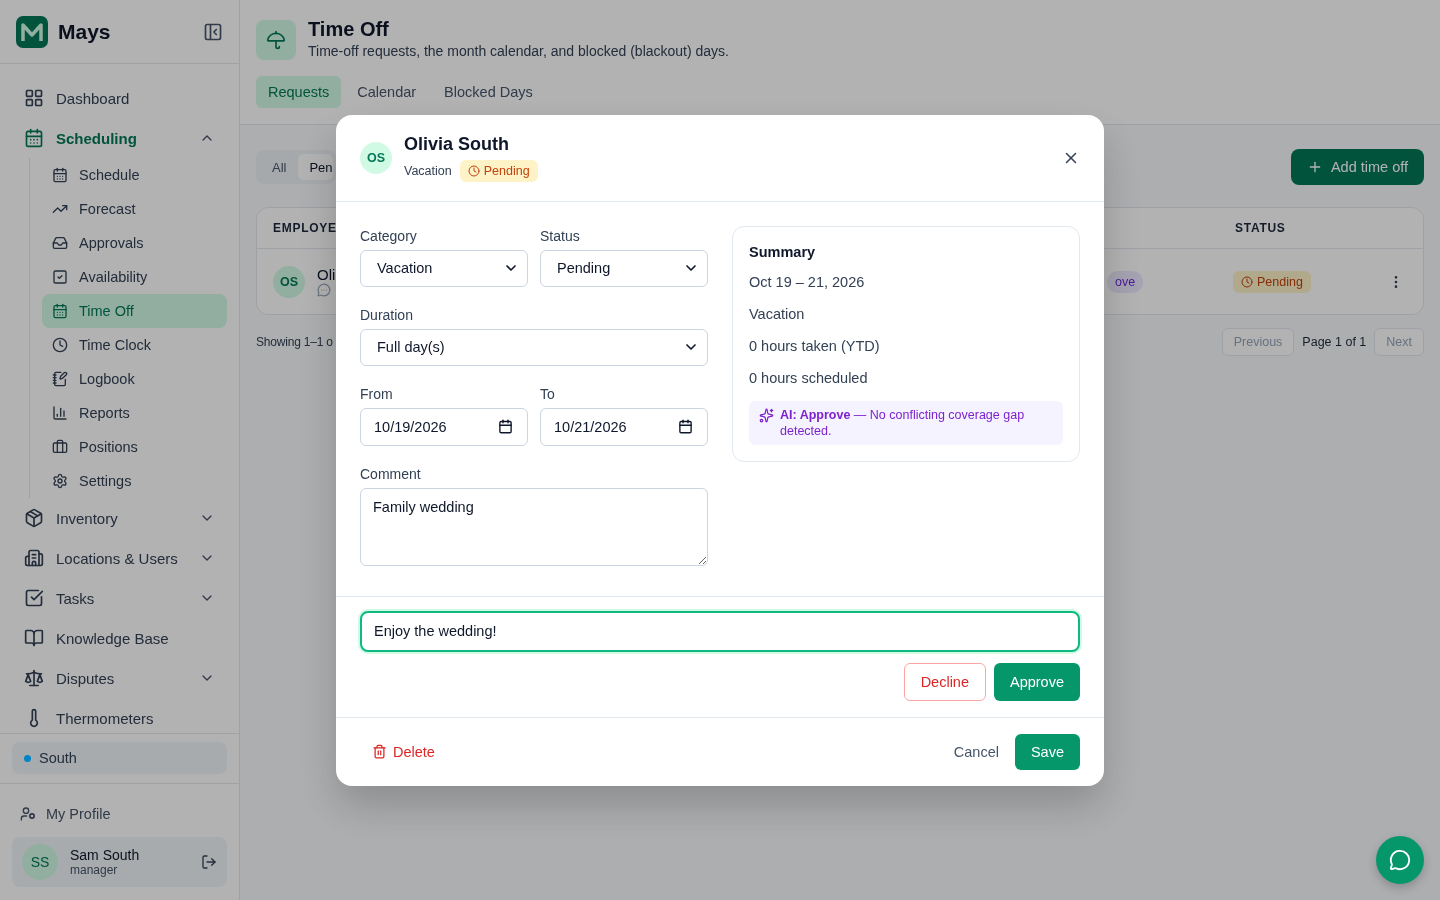  What do you see at coordinates (1047, 751) in the screenshot?
I see `save-button: Save` at bounding box center [1047, 751].